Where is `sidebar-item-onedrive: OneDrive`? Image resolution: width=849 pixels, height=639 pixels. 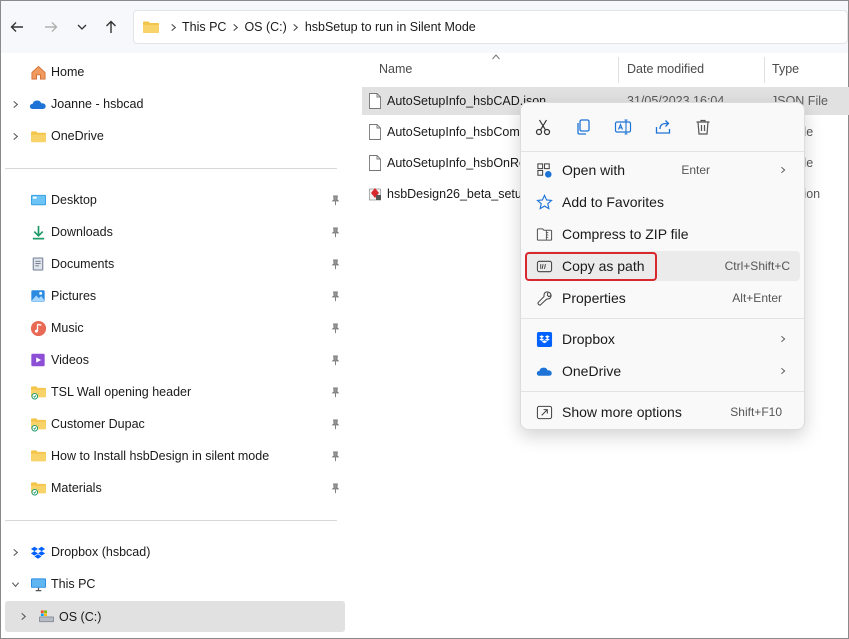
sidebar-item-onedrive: OneDrive is located at coordinates (175, 136).